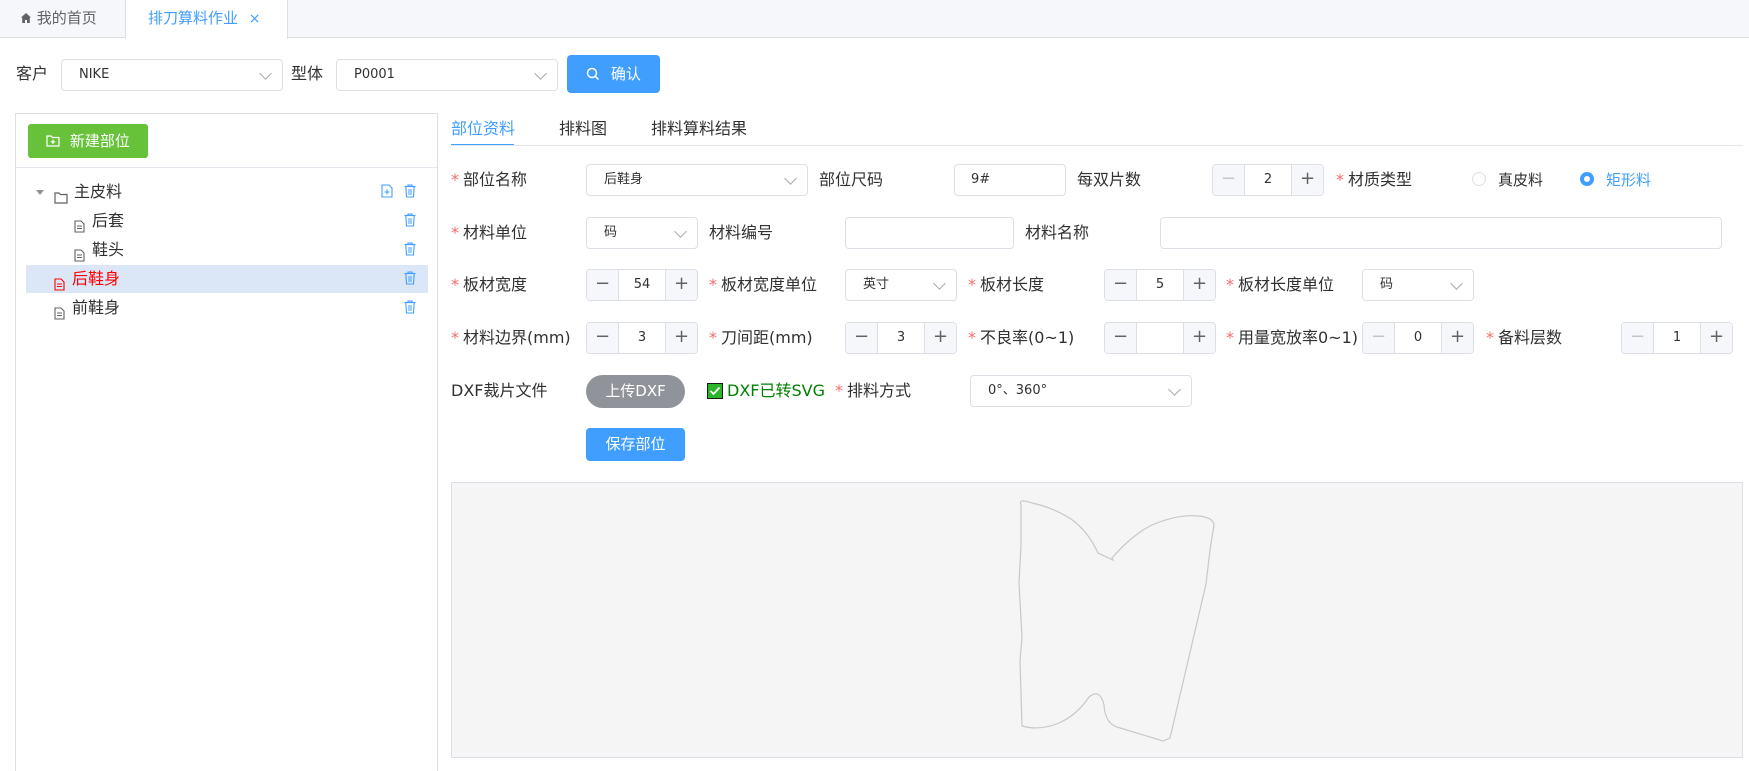  Describe the element at coordinates (1387, 284) in the screenshot. I see `board-length-unit-value: 码` at that location.